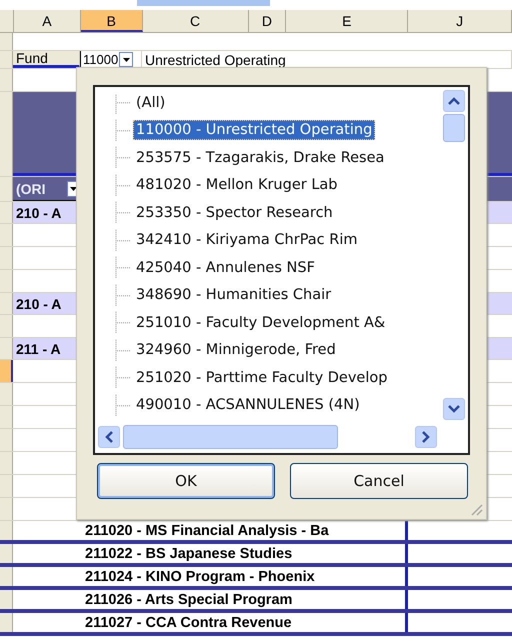 The image size is (512, 641). Describe the element at coordinates (248, 405) in the screenshot. I see `list-item: 490010 - ACSANNULENES (4N)` at that location.